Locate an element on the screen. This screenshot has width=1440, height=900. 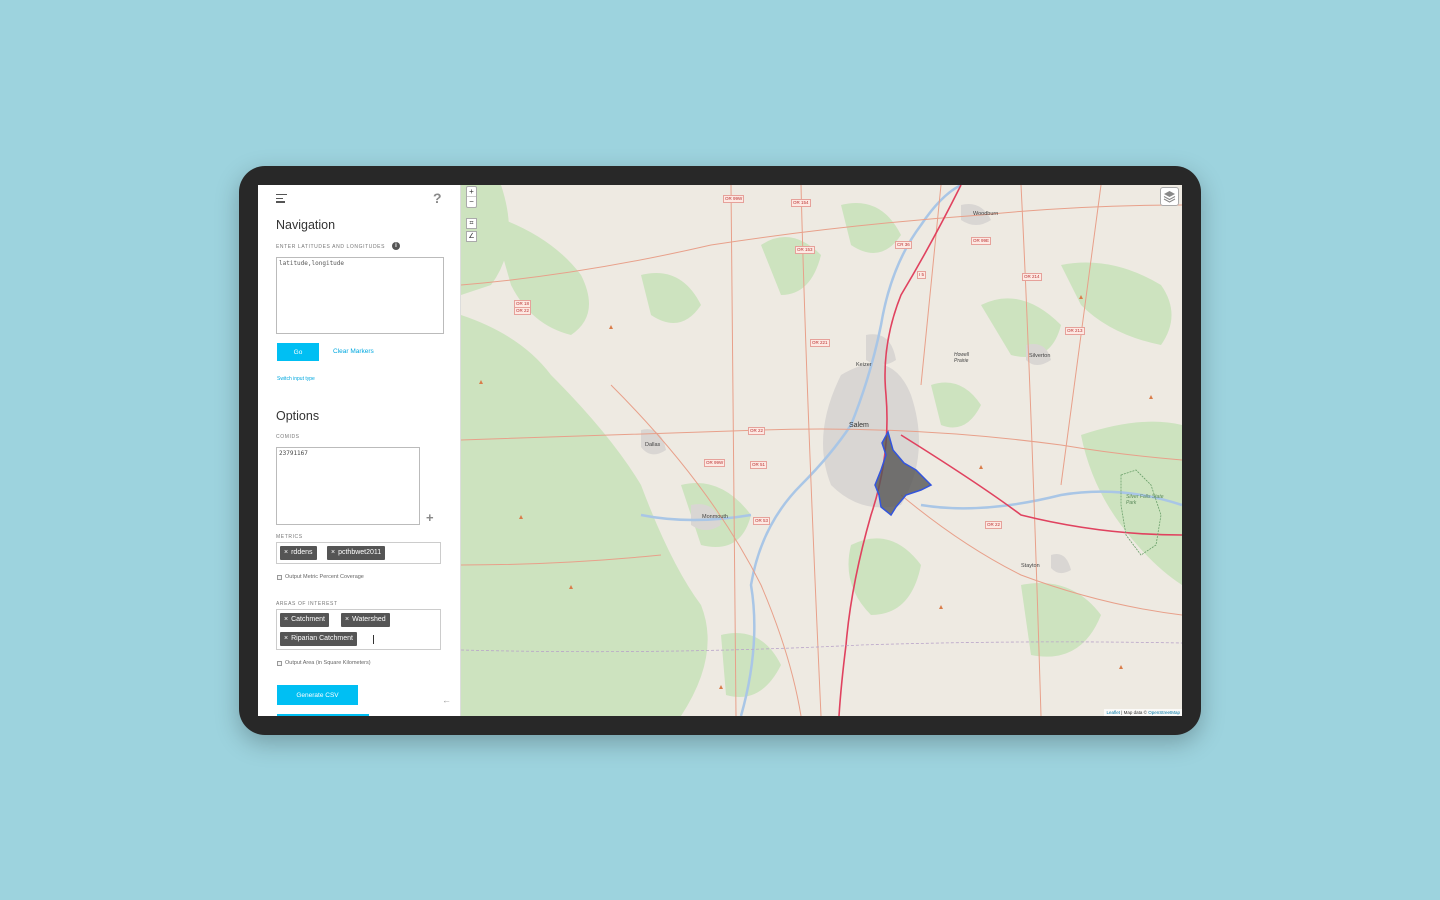
metrics-select: × rddens × pcthbwet2011 is located at coordinates (358, 553).